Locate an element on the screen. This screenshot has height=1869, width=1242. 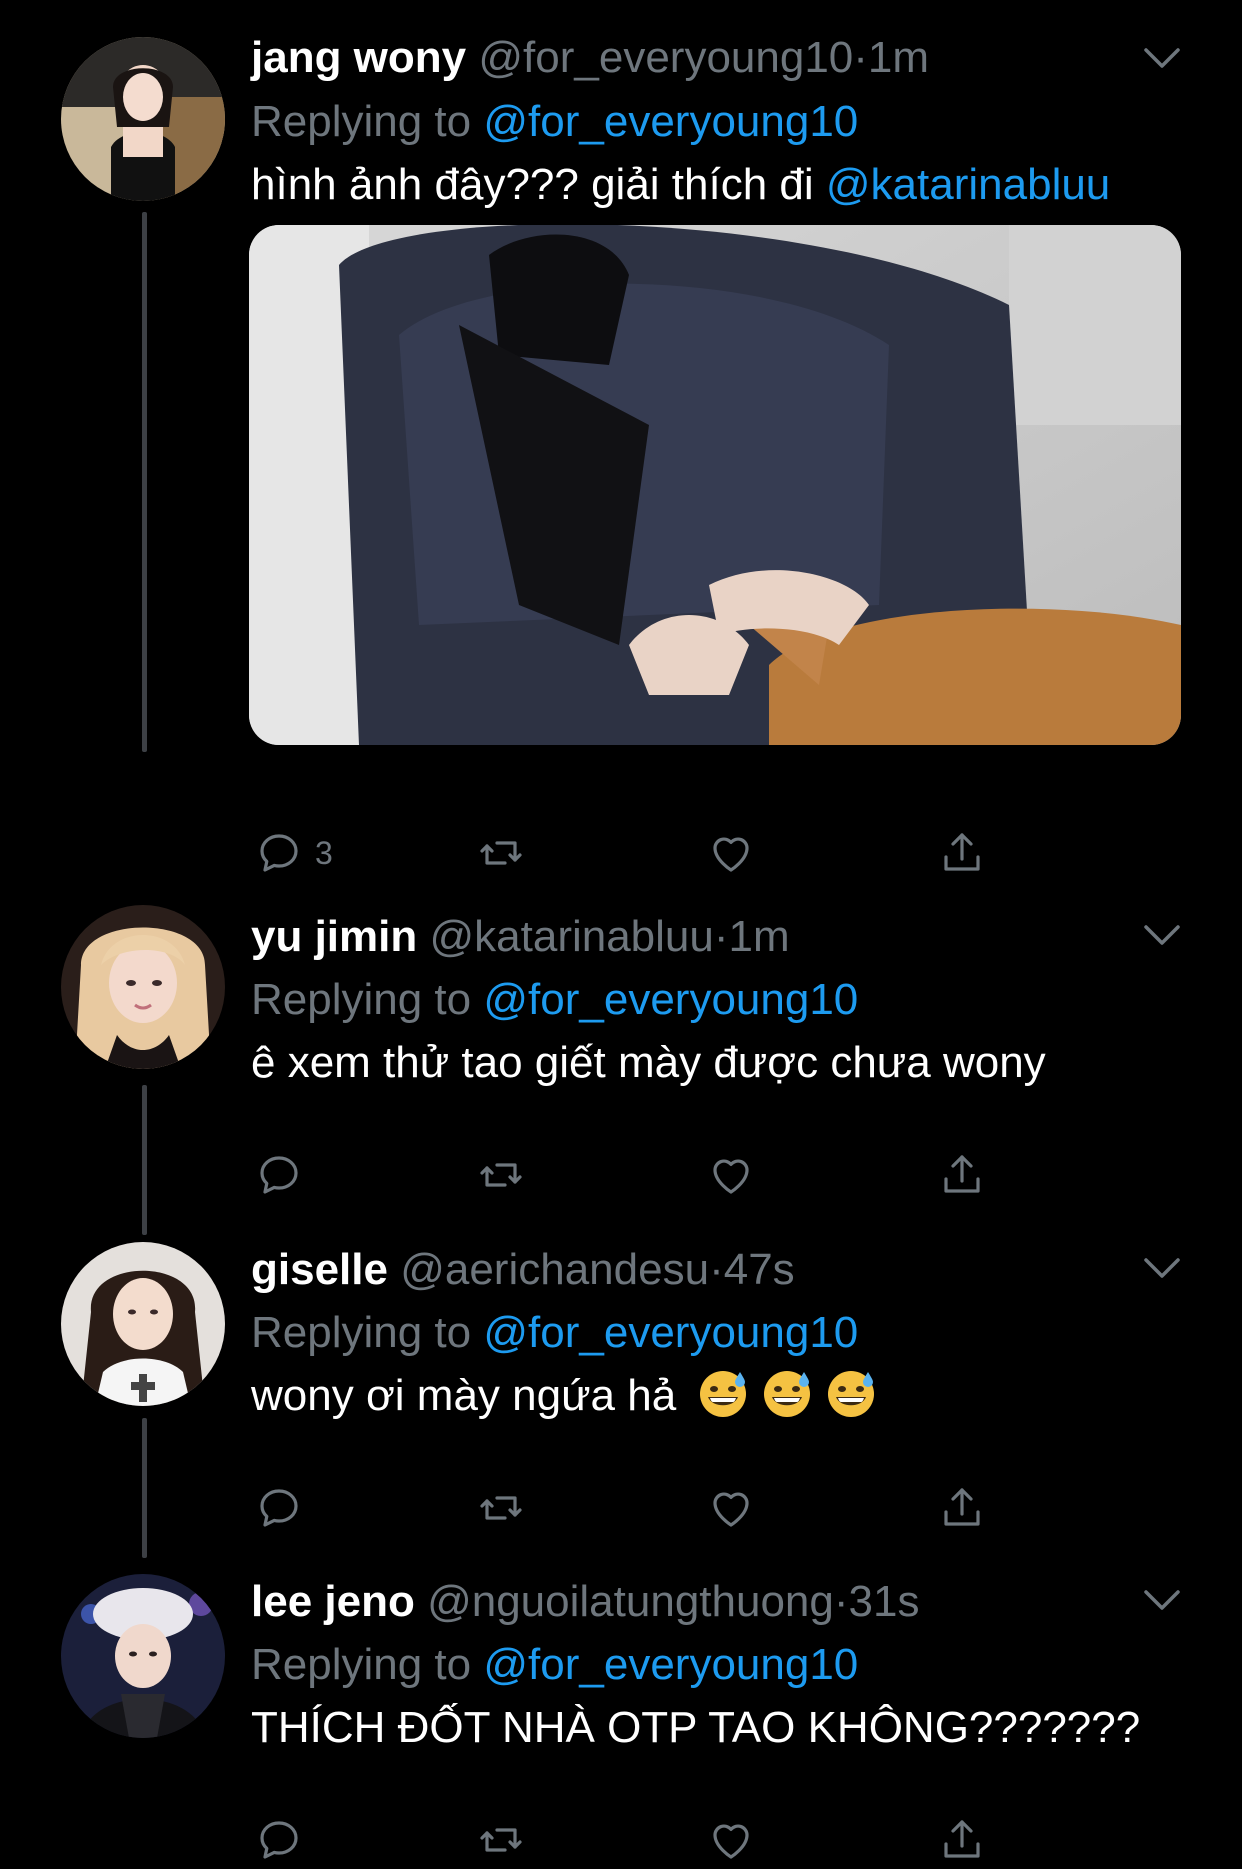
user-handle: @aerichandesu is located at coordinates (554, 1269).